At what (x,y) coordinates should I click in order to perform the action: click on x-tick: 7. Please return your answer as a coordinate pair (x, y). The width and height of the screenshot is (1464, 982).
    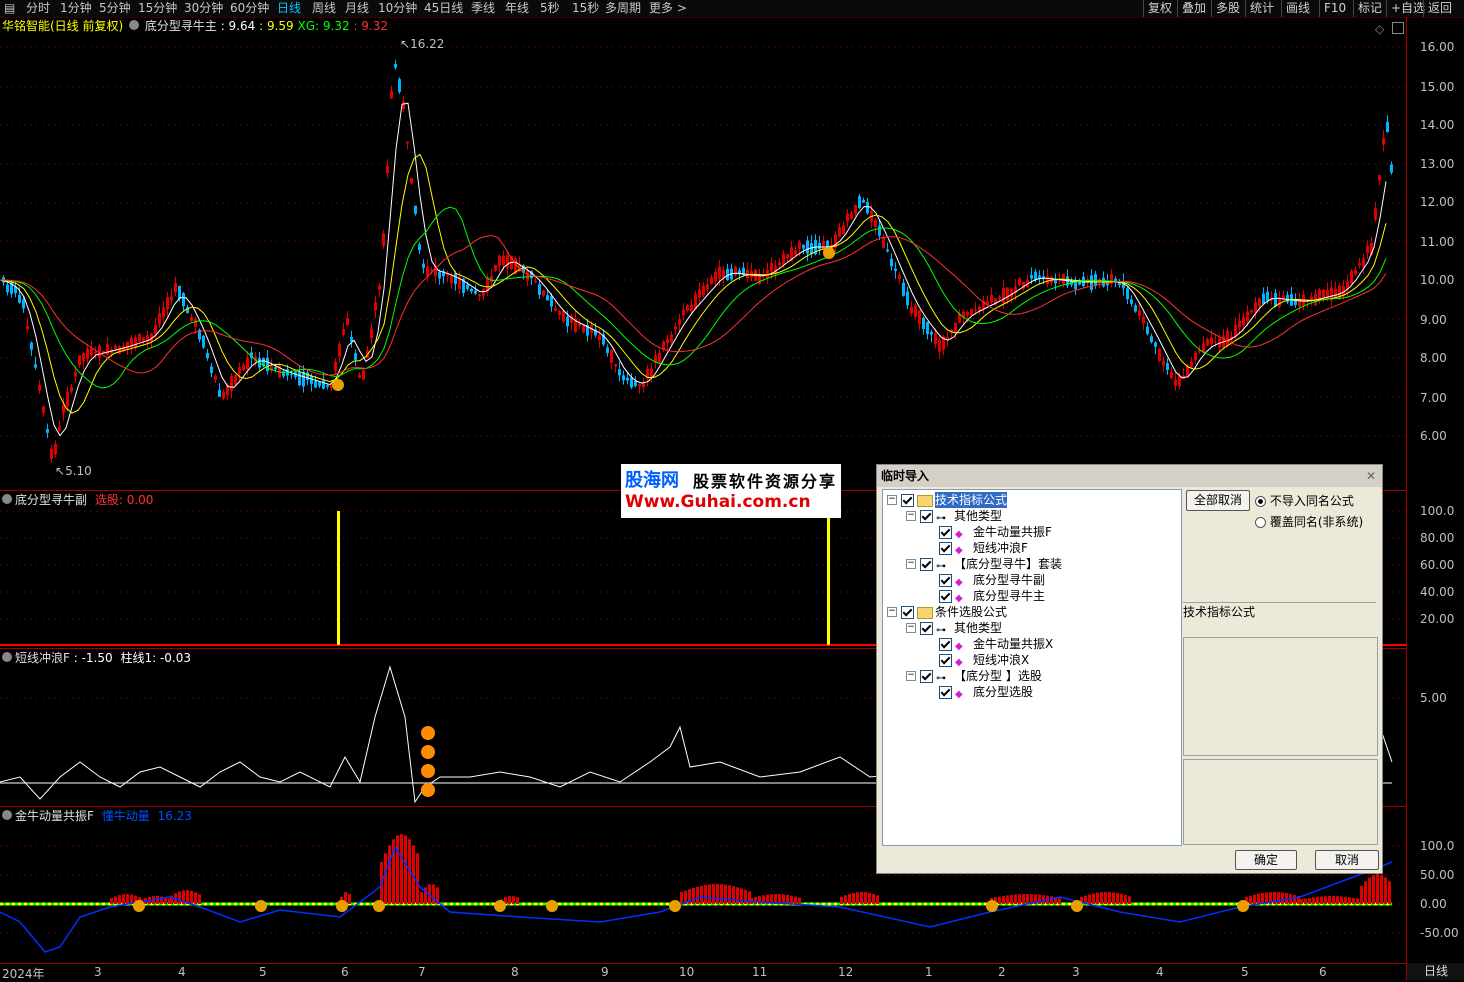
    Looking at the image, I should click on (422, 972).